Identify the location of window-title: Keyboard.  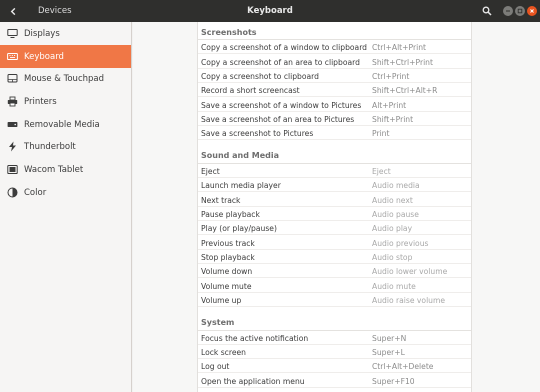
(270, 11).